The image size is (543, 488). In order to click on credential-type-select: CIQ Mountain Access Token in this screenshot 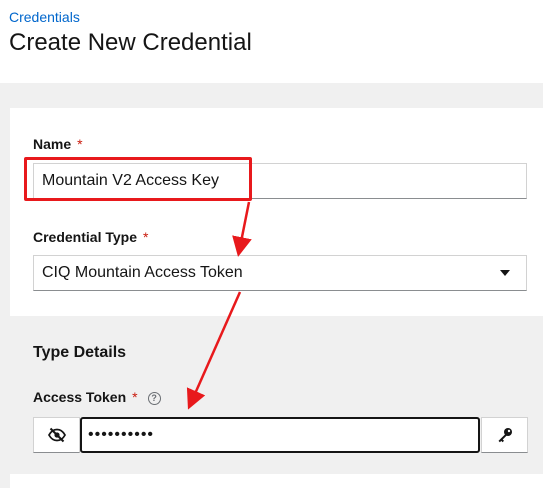, I will do `click(280, 273)`.